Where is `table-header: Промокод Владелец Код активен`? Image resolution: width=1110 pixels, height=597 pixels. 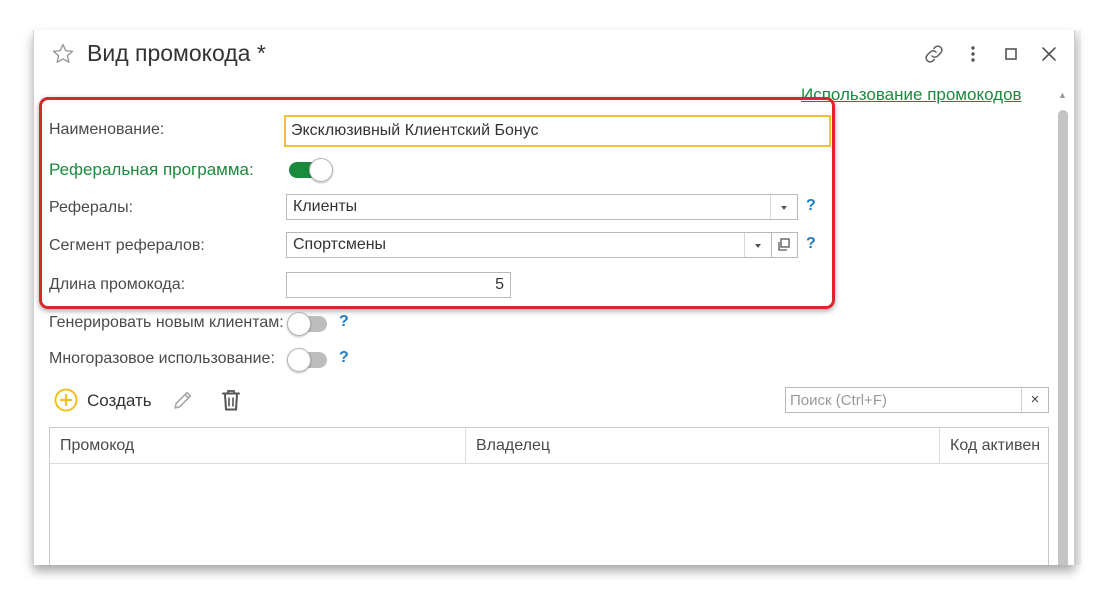 table-header: Промокод Владелец Код активен is located at coordinates (549, 446).